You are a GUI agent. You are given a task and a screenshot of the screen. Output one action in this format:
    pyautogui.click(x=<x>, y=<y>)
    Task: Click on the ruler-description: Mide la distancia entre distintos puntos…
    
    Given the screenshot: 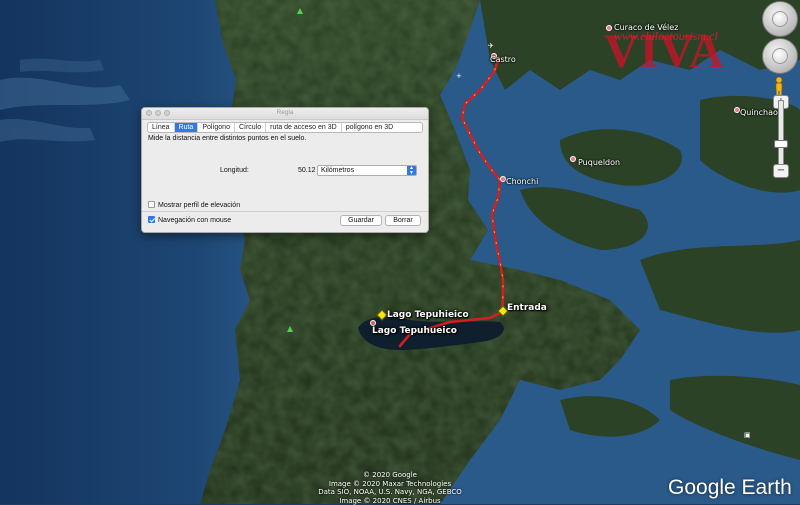 What is the action you would take?
    pyautogui.click(x=227, y=138)
    